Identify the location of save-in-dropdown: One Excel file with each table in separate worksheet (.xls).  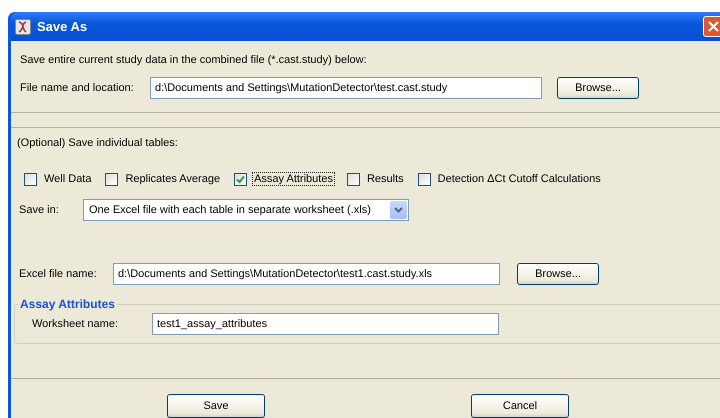
(246, 210).